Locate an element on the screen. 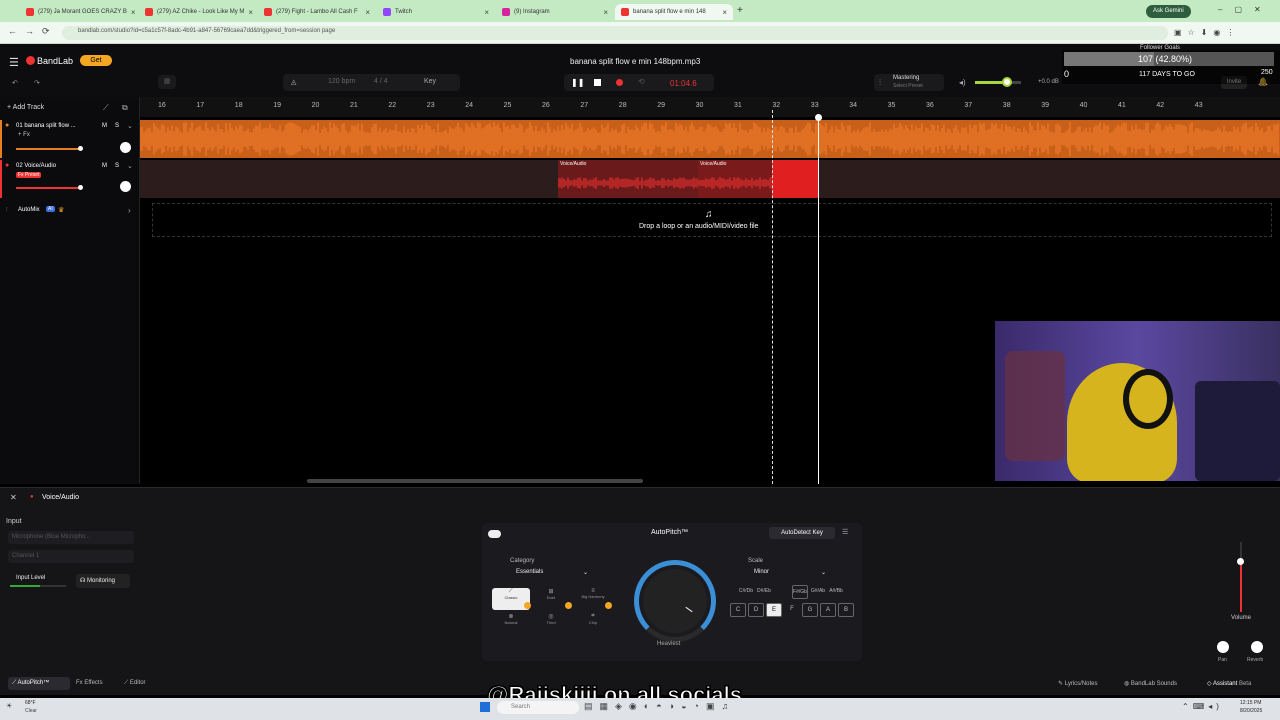 The image size is (1280, 720). category-select: Essentials ⌄ is located at coordinates (552, 573).